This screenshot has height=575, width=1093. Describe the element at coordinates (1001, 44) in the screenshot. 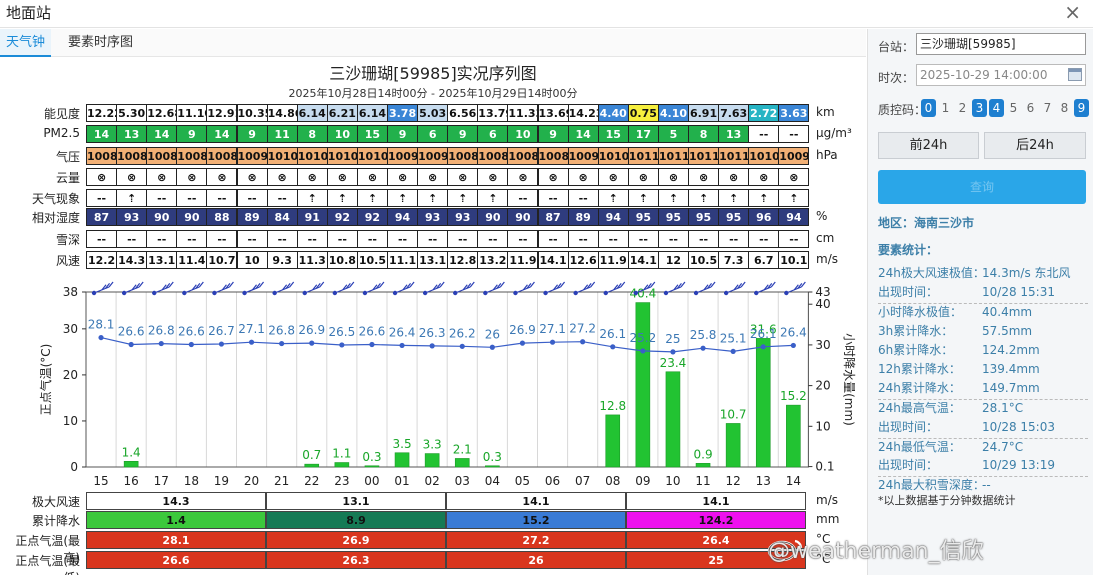

I see `station-field: 三沙珊瑚[59985]` at that location.